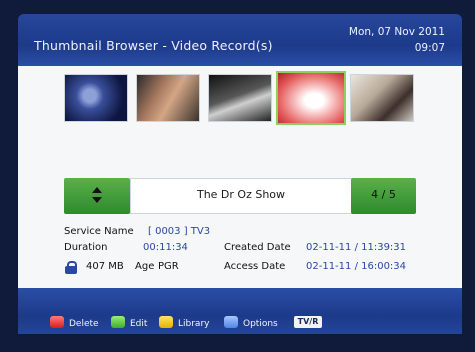 This screenshot has width=475, height=352. I want to click on access-value: 02-11-11 / 16:00:34, so click(356, 266).